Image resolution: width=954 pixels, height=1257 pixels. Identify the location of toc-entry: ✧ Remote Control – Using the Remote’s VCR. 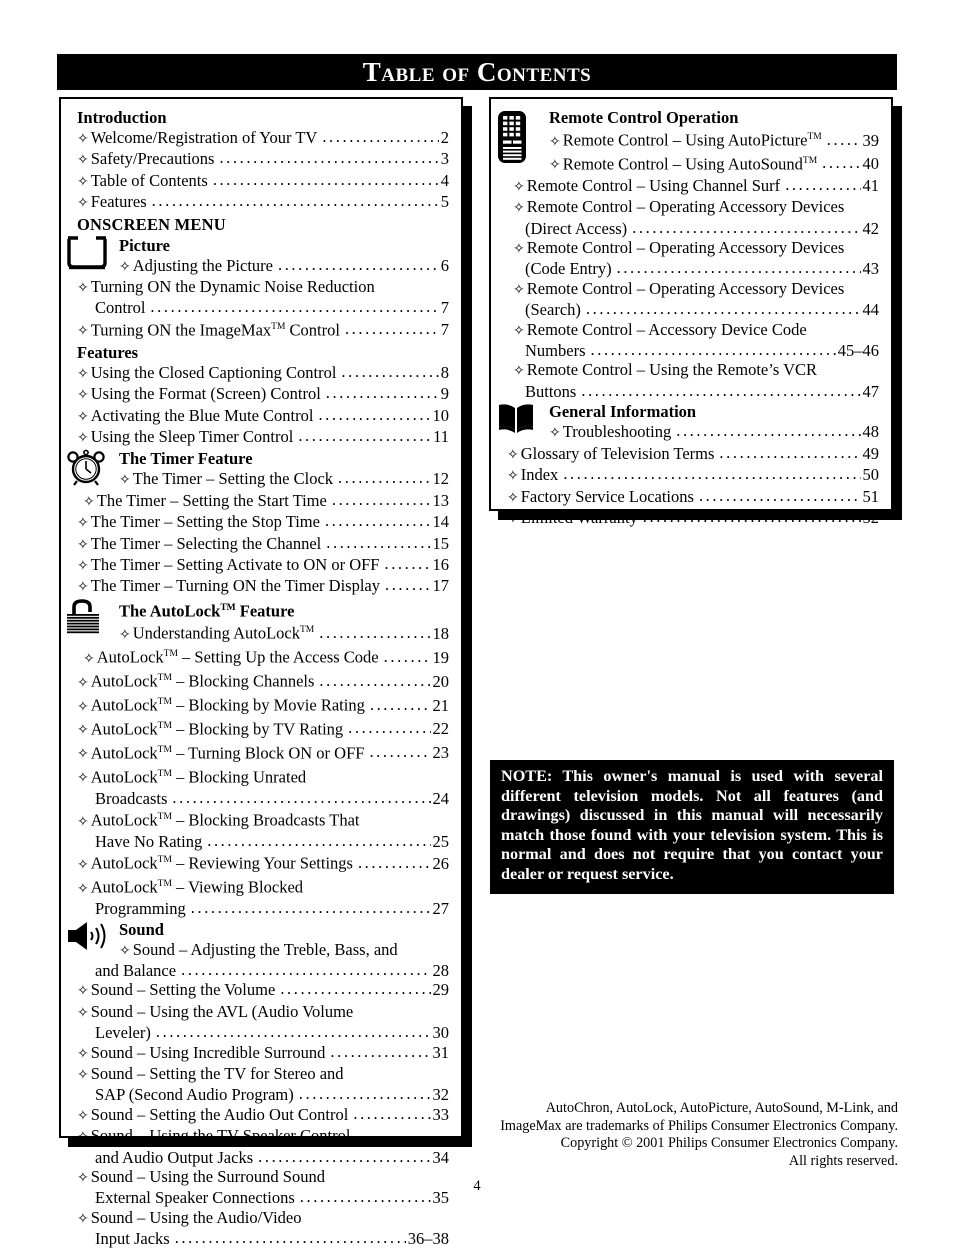
(693, 370).